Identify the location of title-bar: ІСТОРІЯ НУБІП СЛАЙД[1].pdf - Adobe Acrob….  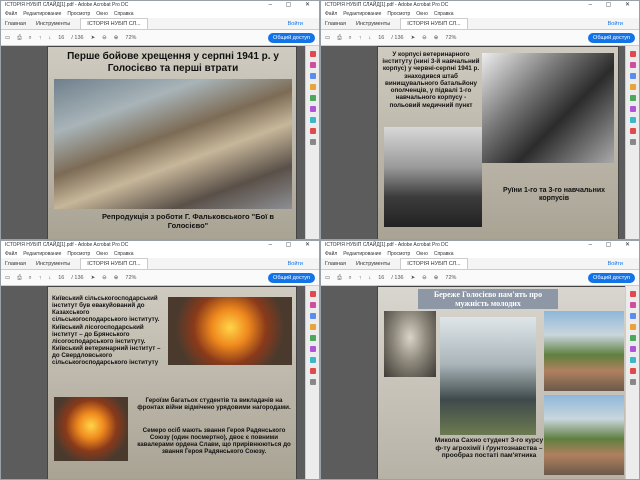
(160, 5).